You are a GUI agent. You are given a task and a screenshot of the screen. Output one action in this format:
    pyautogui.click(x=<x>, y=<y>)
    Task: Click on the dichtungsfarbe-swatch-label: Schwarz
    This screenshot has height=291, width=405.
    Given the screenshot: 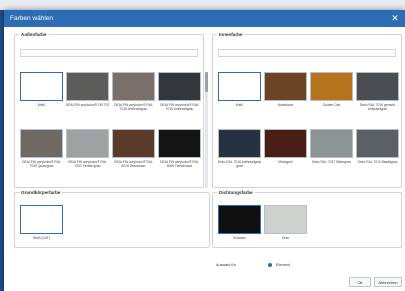 What is the action you would take?
    pyautogui.click(x=239, y=238)
    